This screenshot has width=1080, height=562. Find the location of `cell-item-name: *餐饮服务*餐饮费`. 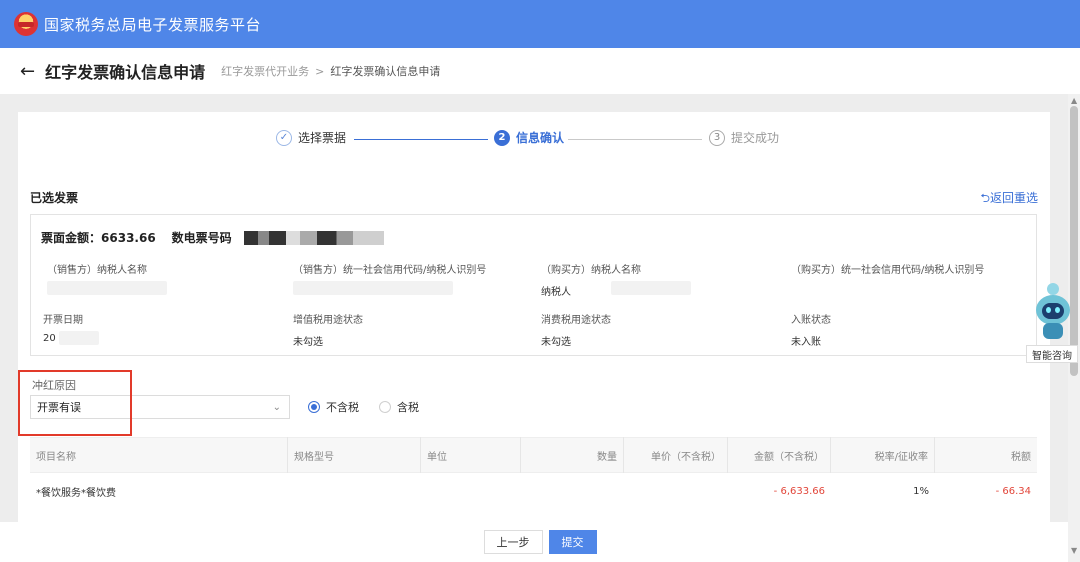

cell-item-name: *餐饮服务*餐饮费 is located at coordinates (76, 493).